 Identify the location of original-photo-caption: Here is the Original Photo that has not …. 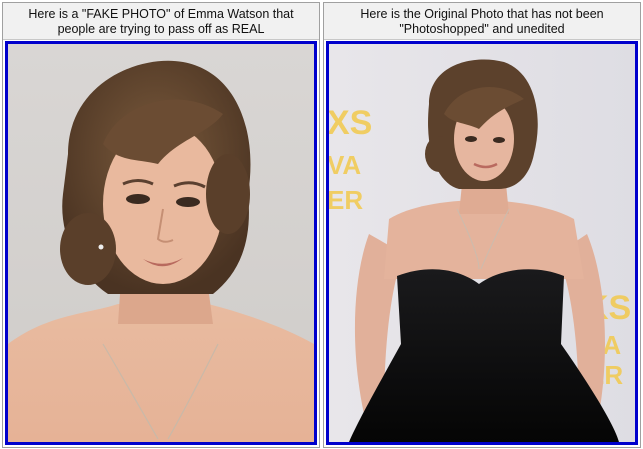
(482, 21).